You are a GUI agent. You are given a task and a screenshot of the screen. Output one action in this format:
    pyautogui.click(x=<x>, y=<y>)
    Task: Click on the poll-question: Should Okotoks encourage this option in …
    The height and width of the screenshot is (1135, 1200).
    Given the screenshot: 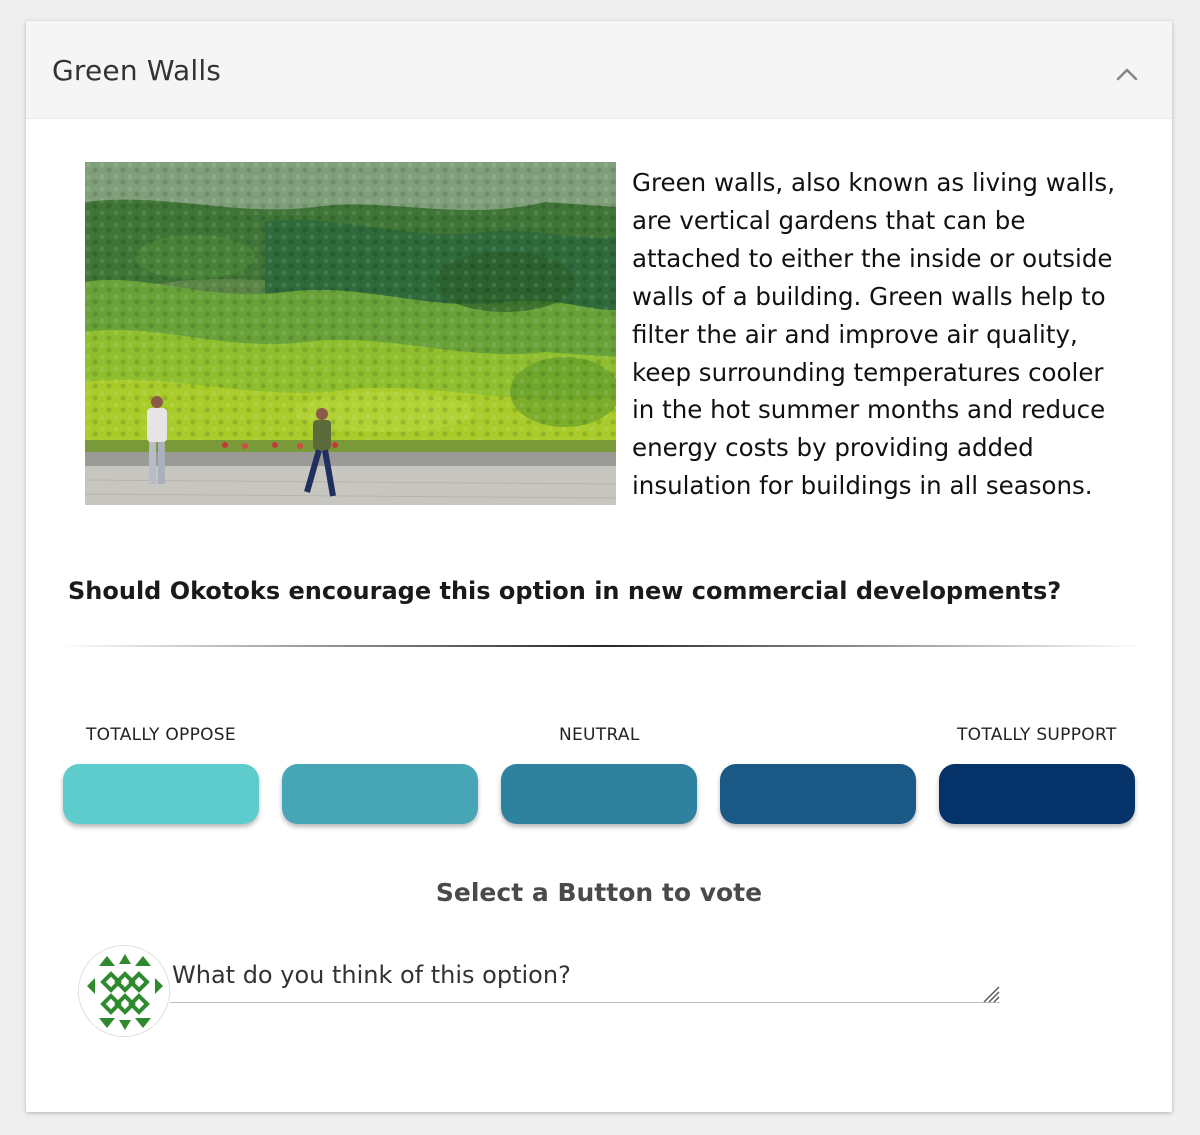 What is the action you would take?
    pyautogui.click(x=565, y=591)
    